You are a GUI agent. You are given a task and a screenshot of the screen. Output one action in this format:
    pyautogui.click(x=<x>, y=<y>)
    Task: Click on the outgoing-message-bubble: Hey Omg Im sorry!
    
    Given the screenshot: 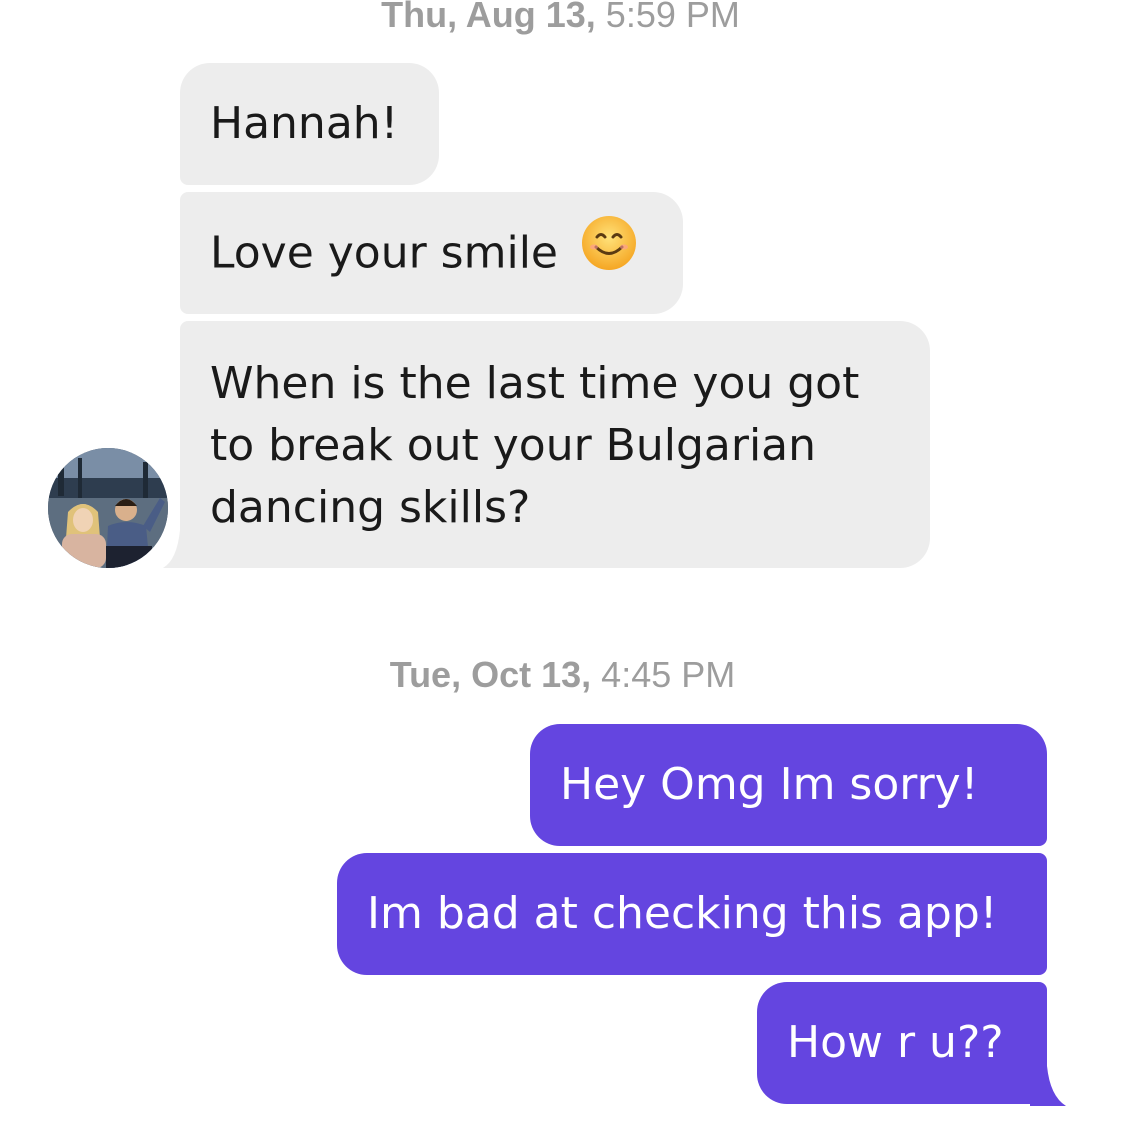 What is the action you would take?
    pyautogui.click(x=788, y=785)
    